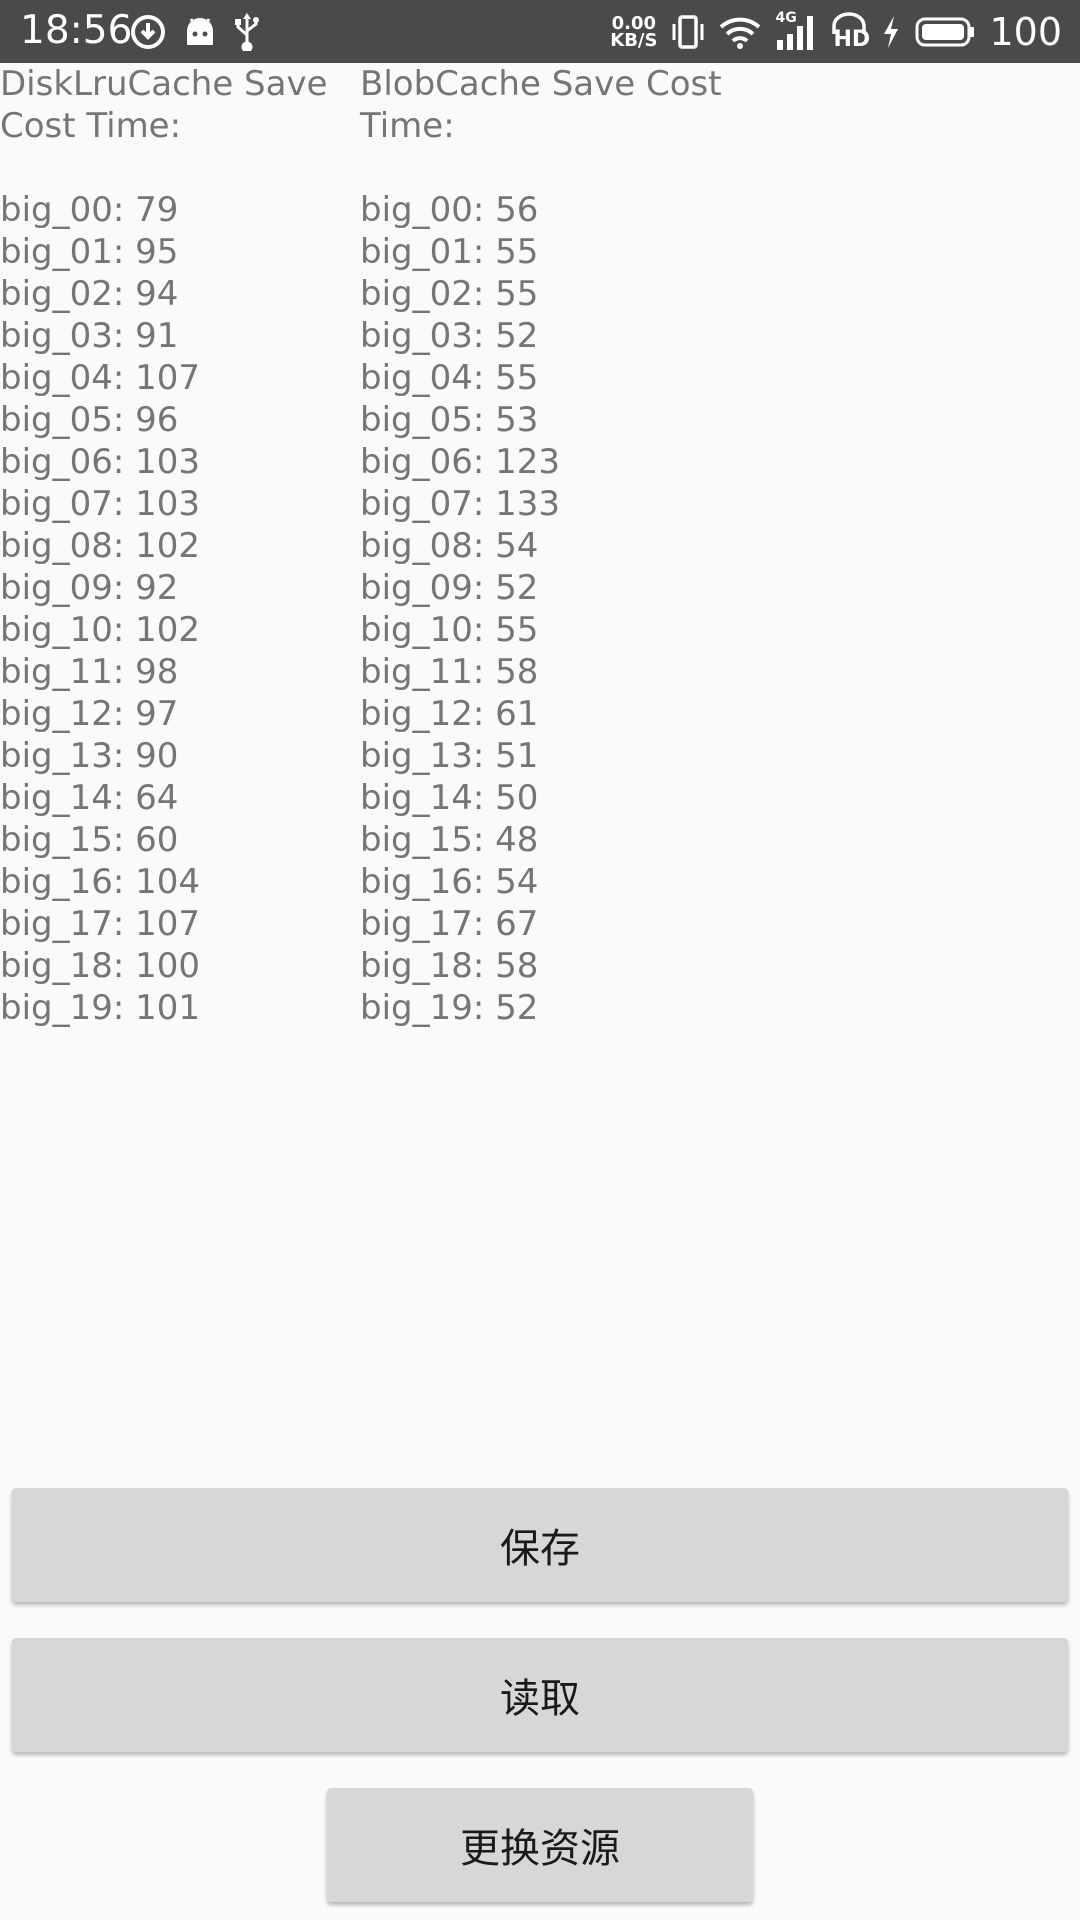 The height and width of the screenshot is (1920, 1080). What do you see at coordinates (449, 882) in the screenshot?
I see `blobcache-row: big_16: 54` at bounding box center [449, 882].